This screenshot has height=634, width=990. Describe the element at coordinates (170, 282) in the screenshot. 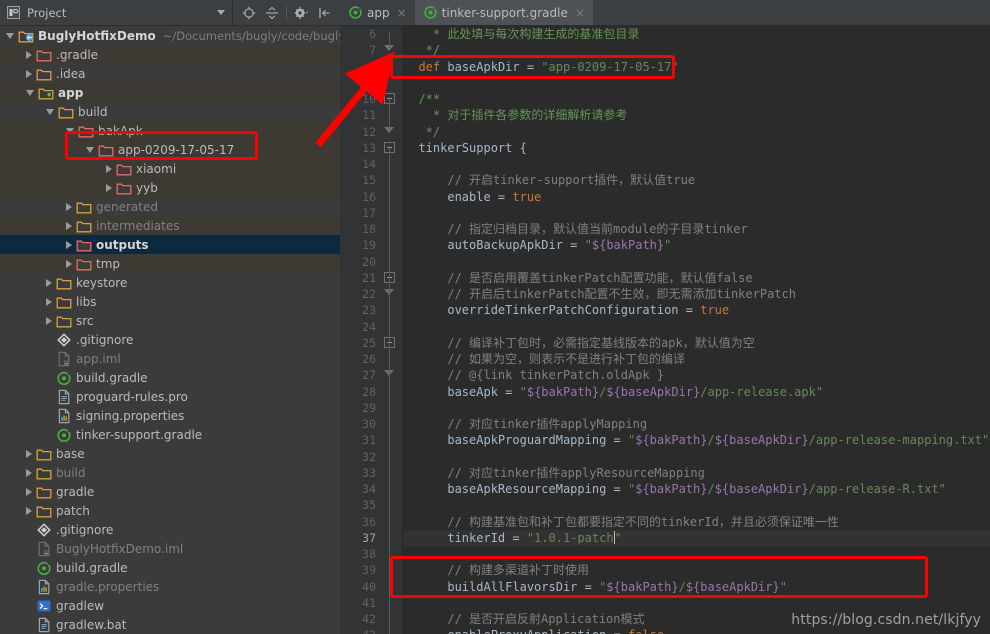

I see `tree-node-keystore: keystore` at that location.